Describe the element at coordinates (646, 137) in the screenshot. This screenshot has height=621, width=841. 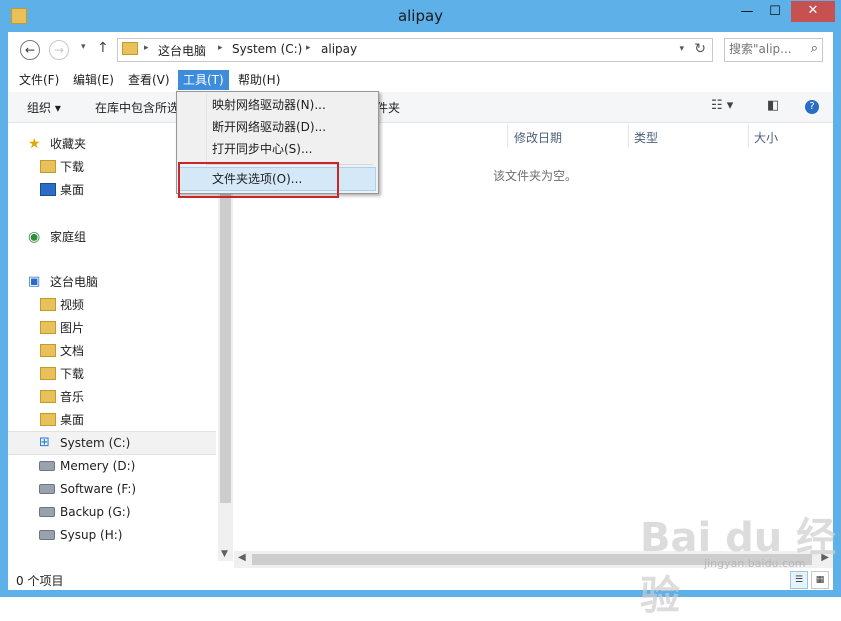
I see `column-type: 类型` at that location.